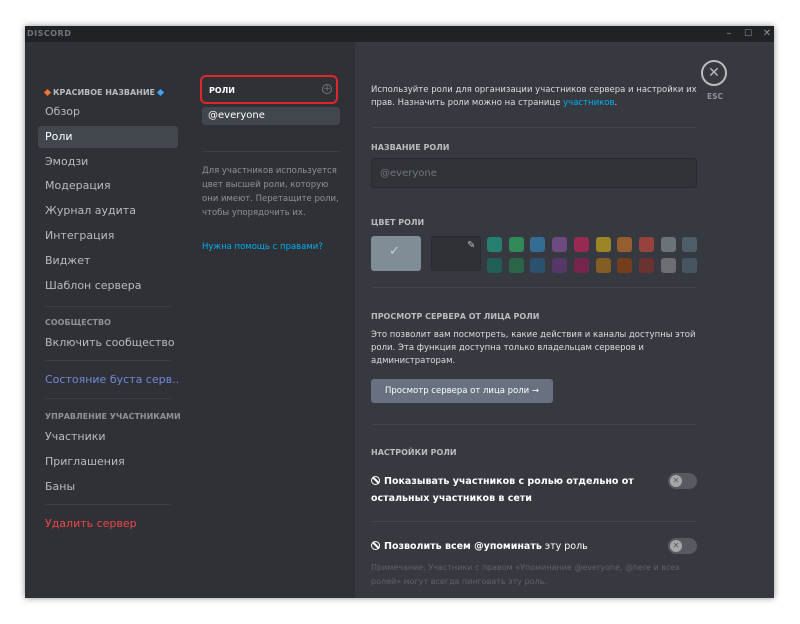 This screenshot has width=800, height=624. I want to click on community-header: СООБЩЕСТВО, so click(78, 322).